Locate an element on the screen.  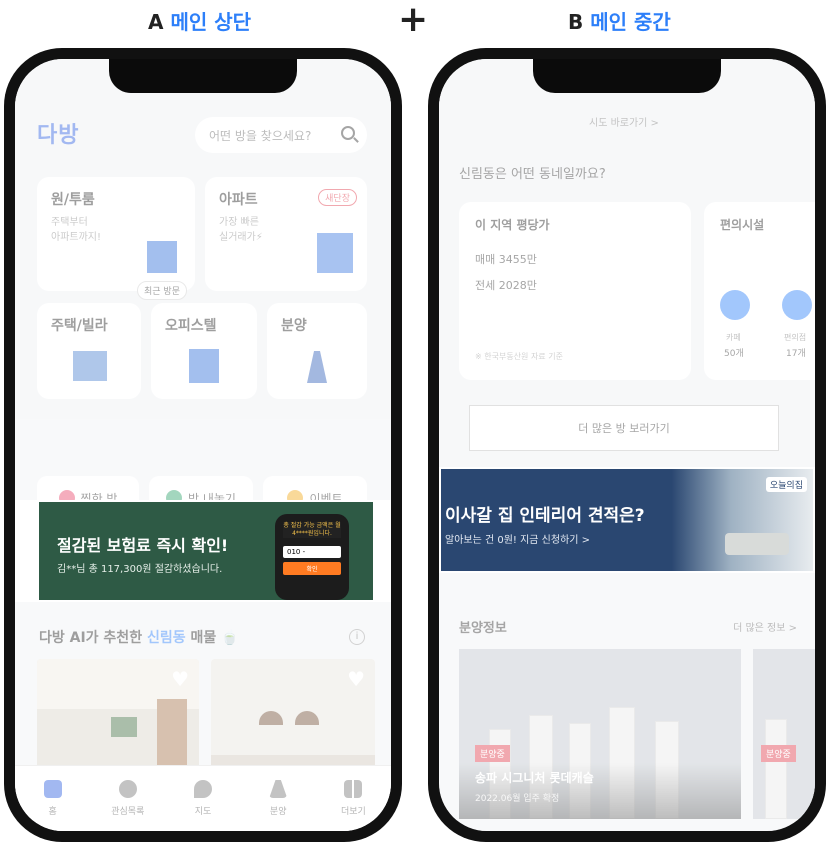
section-title-post: 매물 🍵 is located at coordinates (212, 638).